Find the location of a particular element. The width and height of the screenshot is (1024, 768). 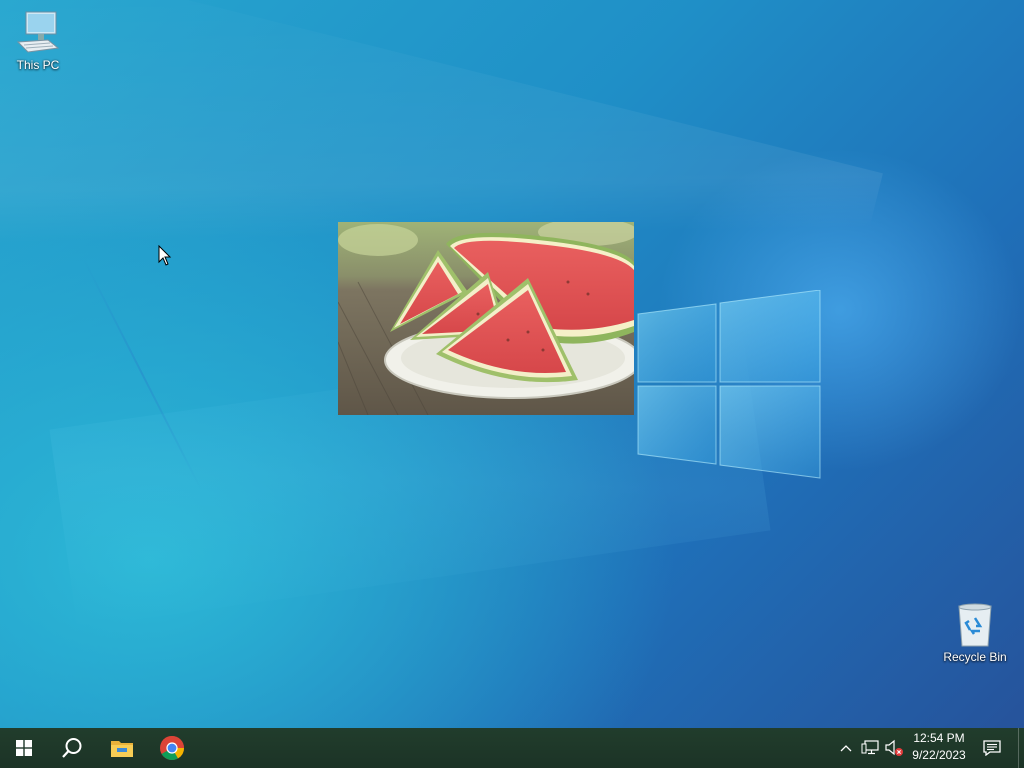

action-center-button is located at coordinates (992, 748).